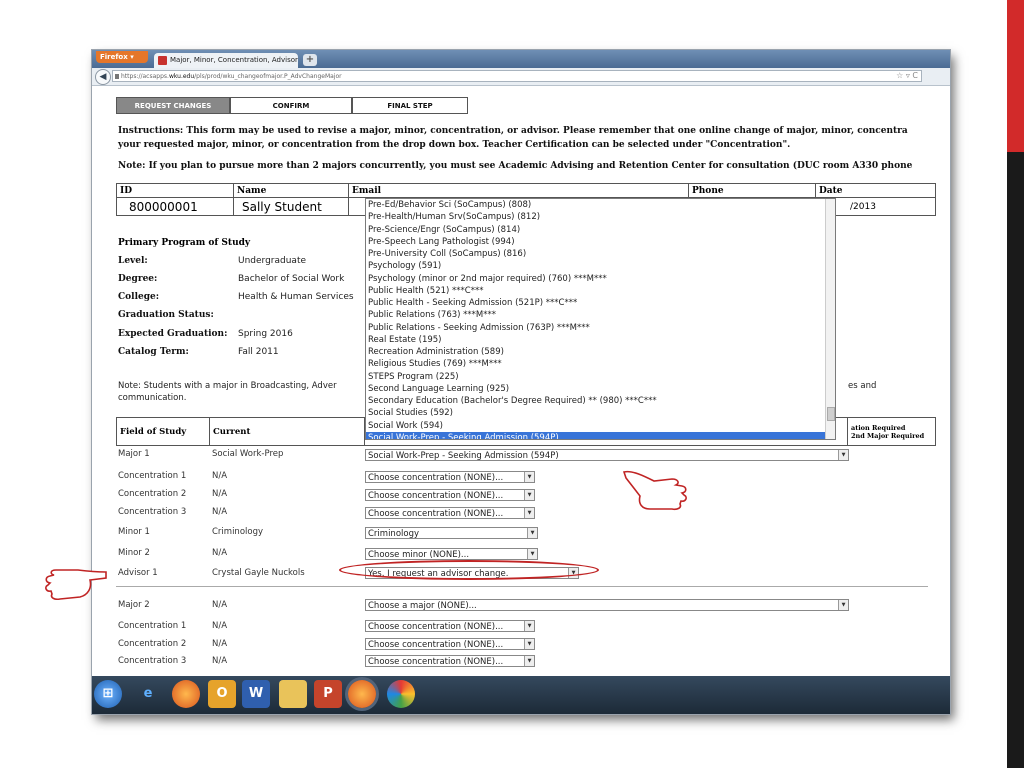 This screenshot has width=1024, height=768. What do you see at coordinates (831, 414) in the screenshot?
I see `scrollbar-thumb` at bounding box center [831, 414].